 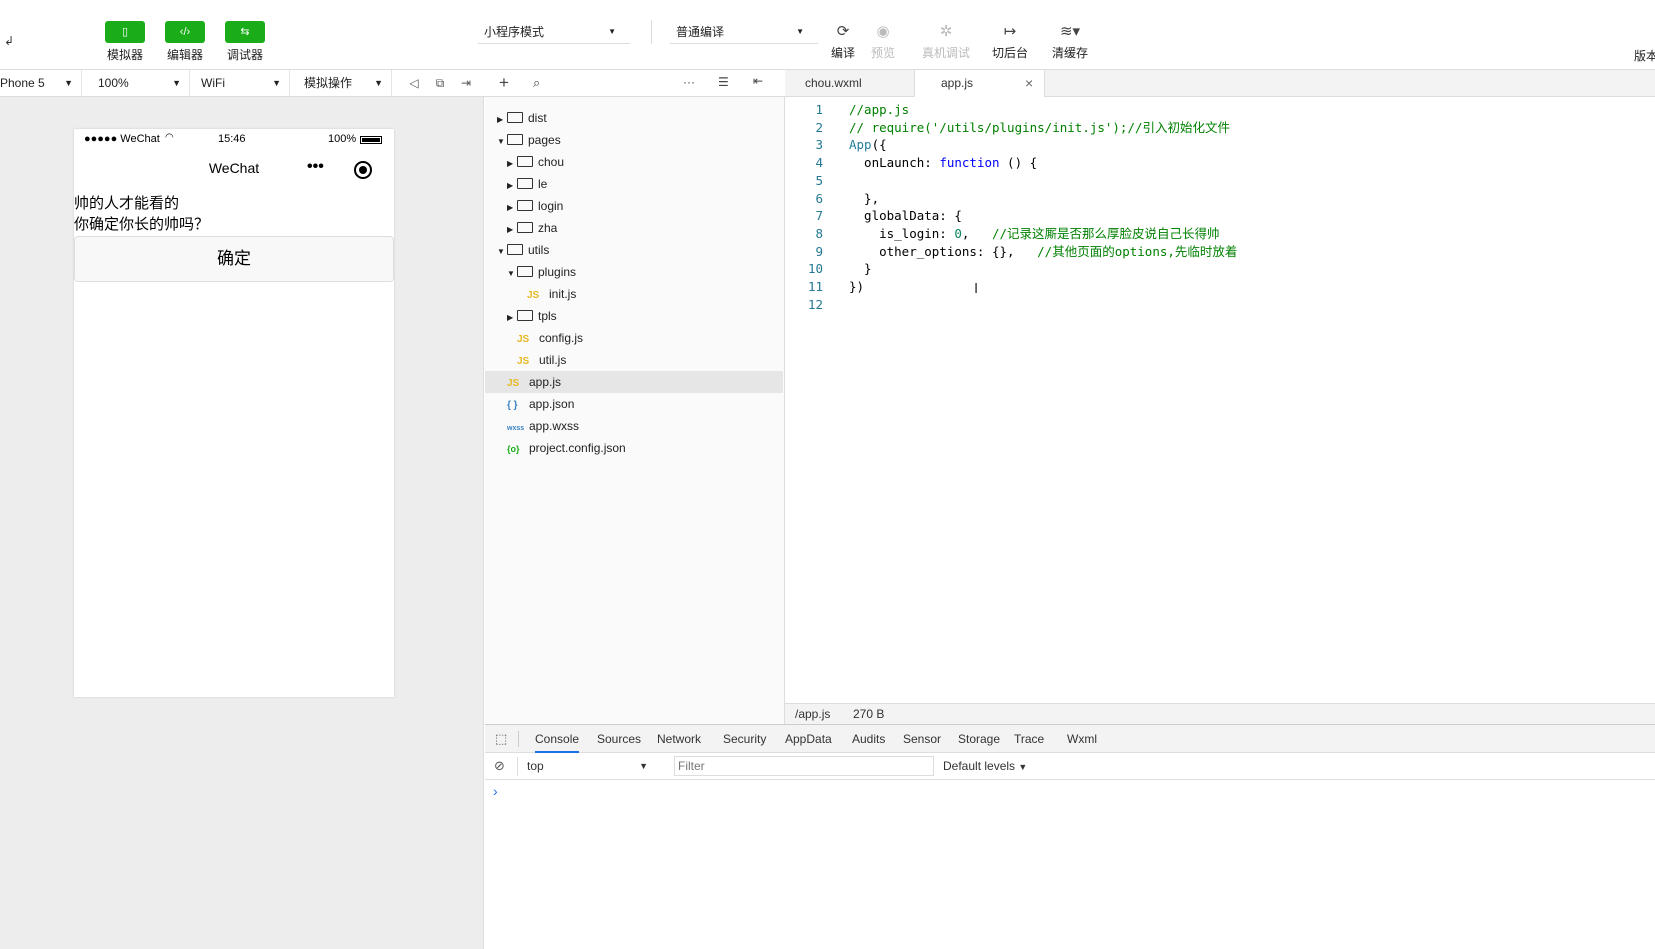 I want to click on compile-mode-select: 普通编译 ▼, so click(x=744, y=32).